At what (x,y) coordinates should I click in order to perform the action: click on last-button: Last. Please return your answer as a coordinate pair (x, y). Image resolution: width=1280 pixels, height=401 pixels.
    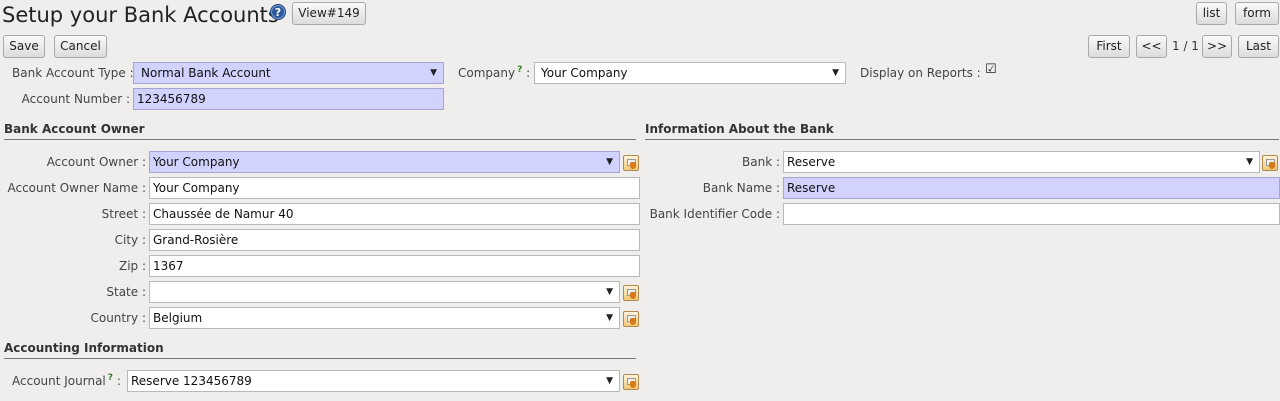
    Looking at the image, I should click on (1258, 46).